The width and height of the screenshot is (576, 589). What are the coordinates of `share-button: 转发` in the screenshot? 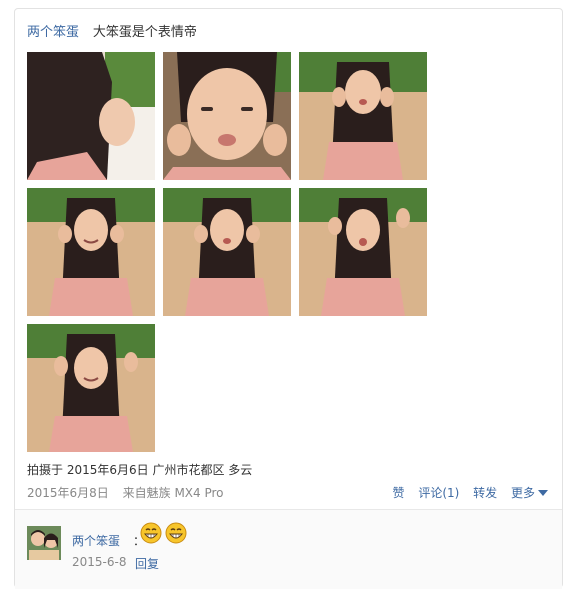 It's located at (485, 493).